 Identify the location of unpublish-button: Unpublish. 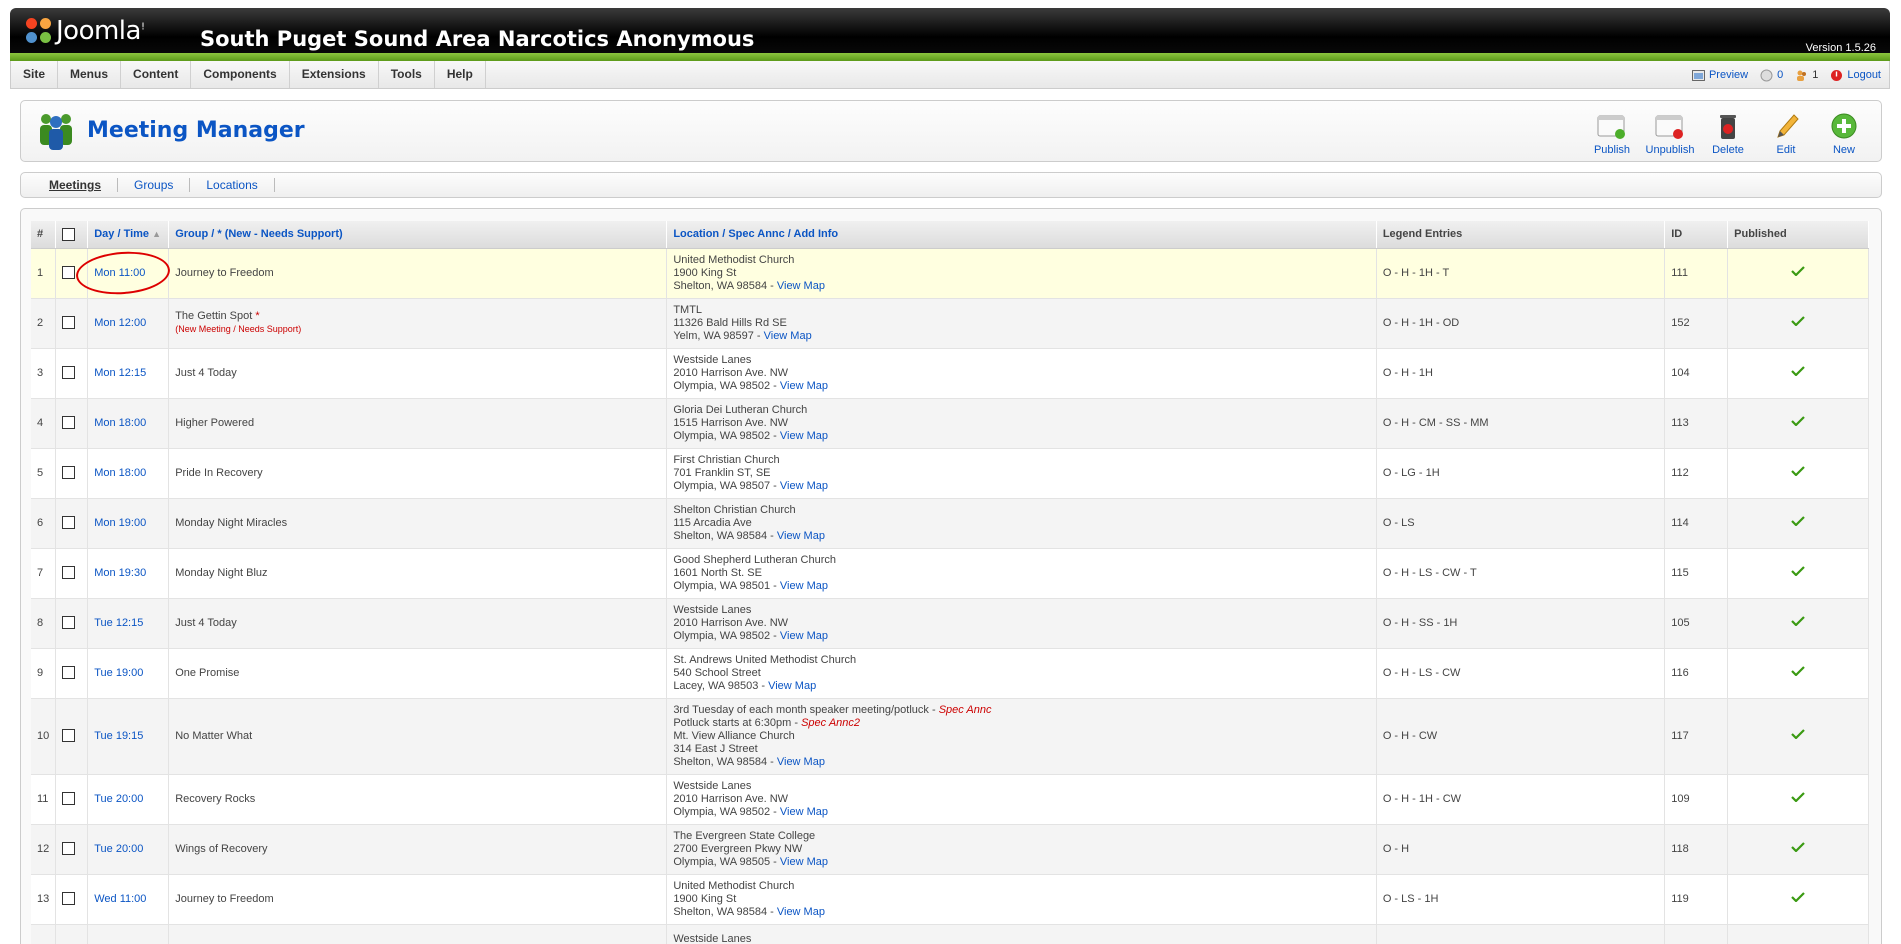
(1670, 133).